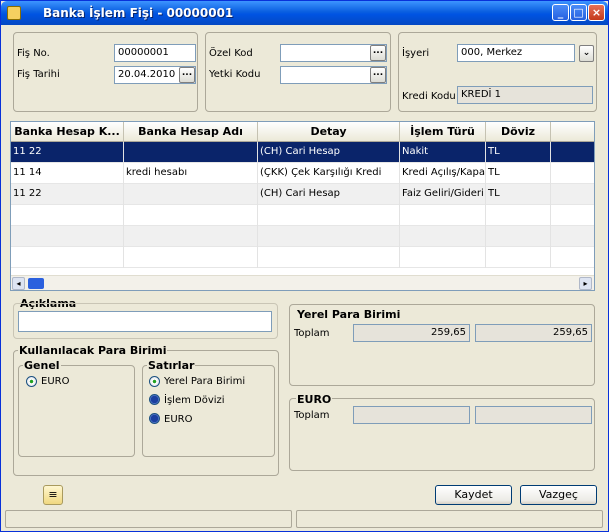 The image size is (609, 532). I want to click on close-button: ×, so click(596, 12).